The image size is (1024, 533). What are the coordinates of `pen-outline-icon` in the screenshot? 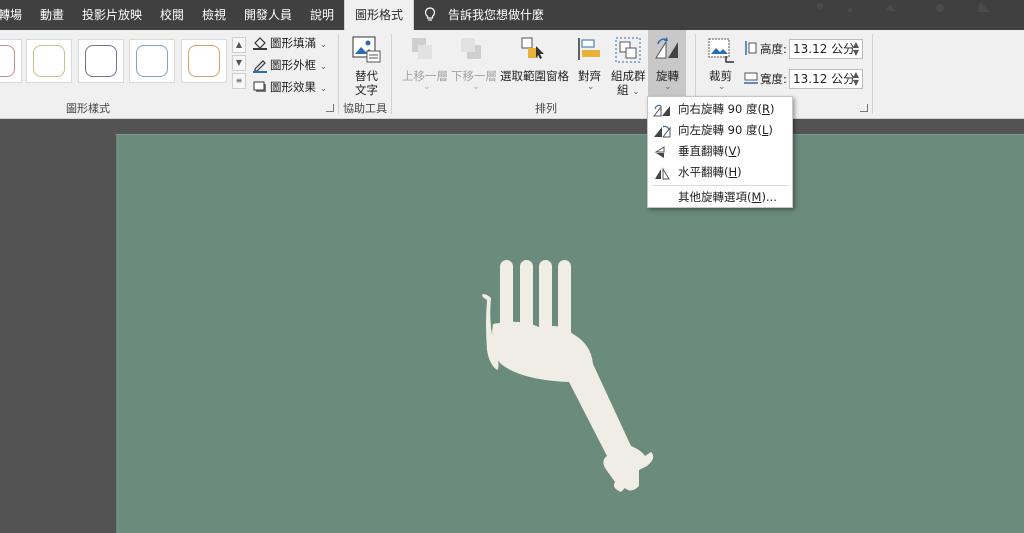 It's located at (260, 67).